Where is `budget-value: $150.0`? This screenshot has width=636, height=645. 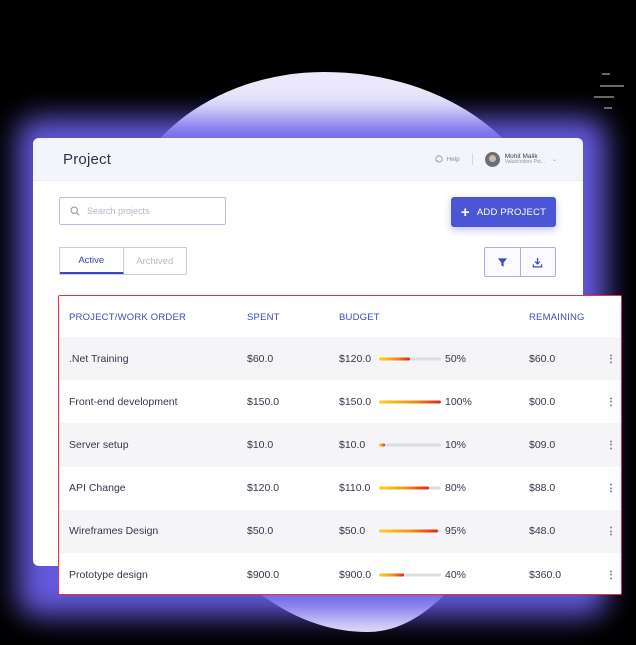 budget-value: $150.0 is located at coordinates (355, 401).